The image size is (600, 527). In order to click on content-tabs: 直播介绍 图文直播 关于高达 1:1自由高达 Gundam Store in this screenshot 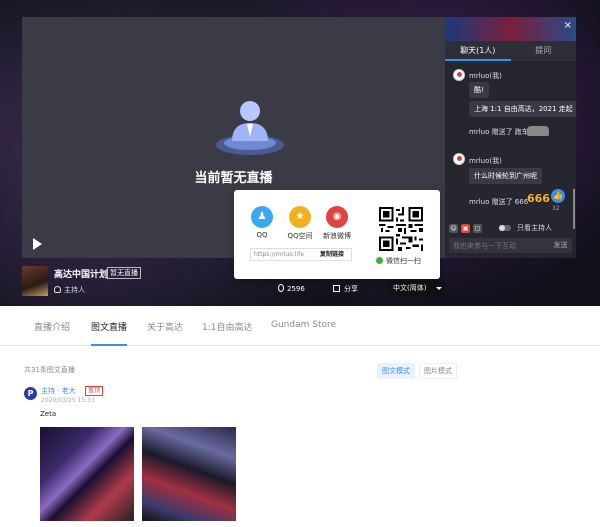, I will do `click(300, 326)`.